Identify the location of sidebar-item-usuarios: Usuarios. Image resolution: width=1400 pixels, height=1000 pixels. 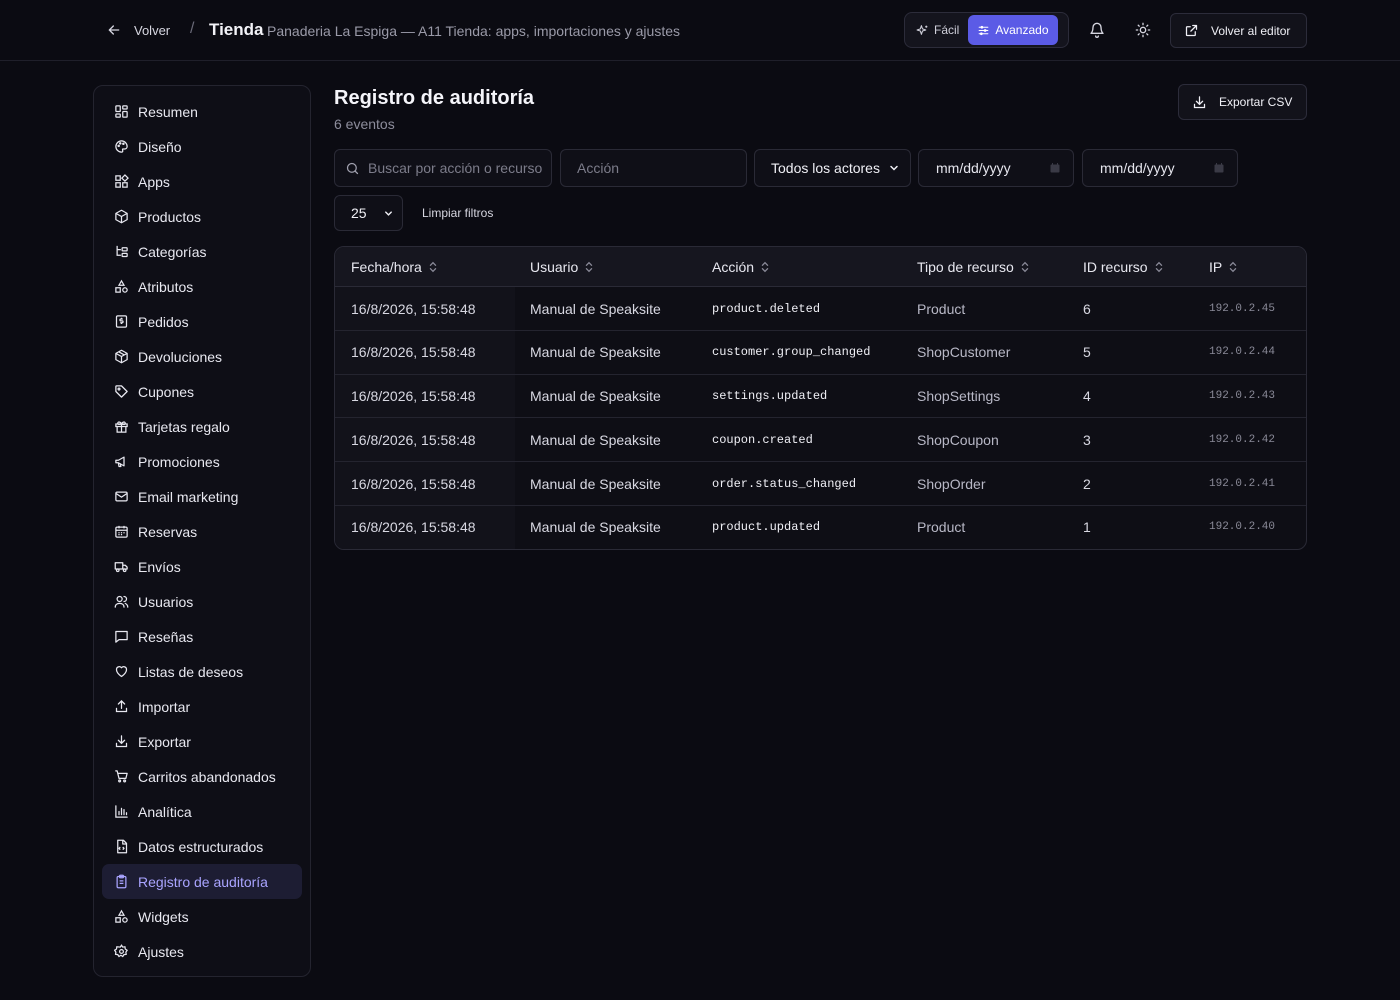
(202, 601).